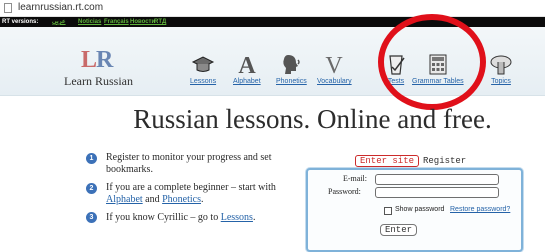 Image resolution: width=545 pixels, height=252 pixels. What do you see at coordinates (419, 209) in the screenshot?
I see `show-password-label: Show password` at bounding box center [419, 209].